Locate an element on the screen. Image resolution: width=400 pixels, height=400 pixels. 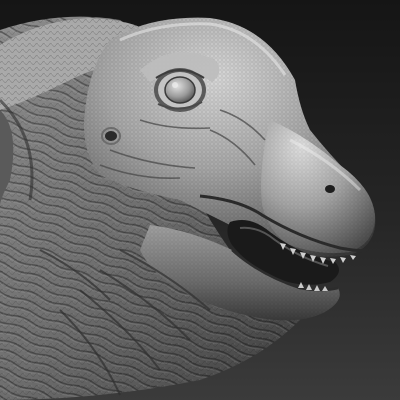
ear-opening is located at coordinates (111, 136).